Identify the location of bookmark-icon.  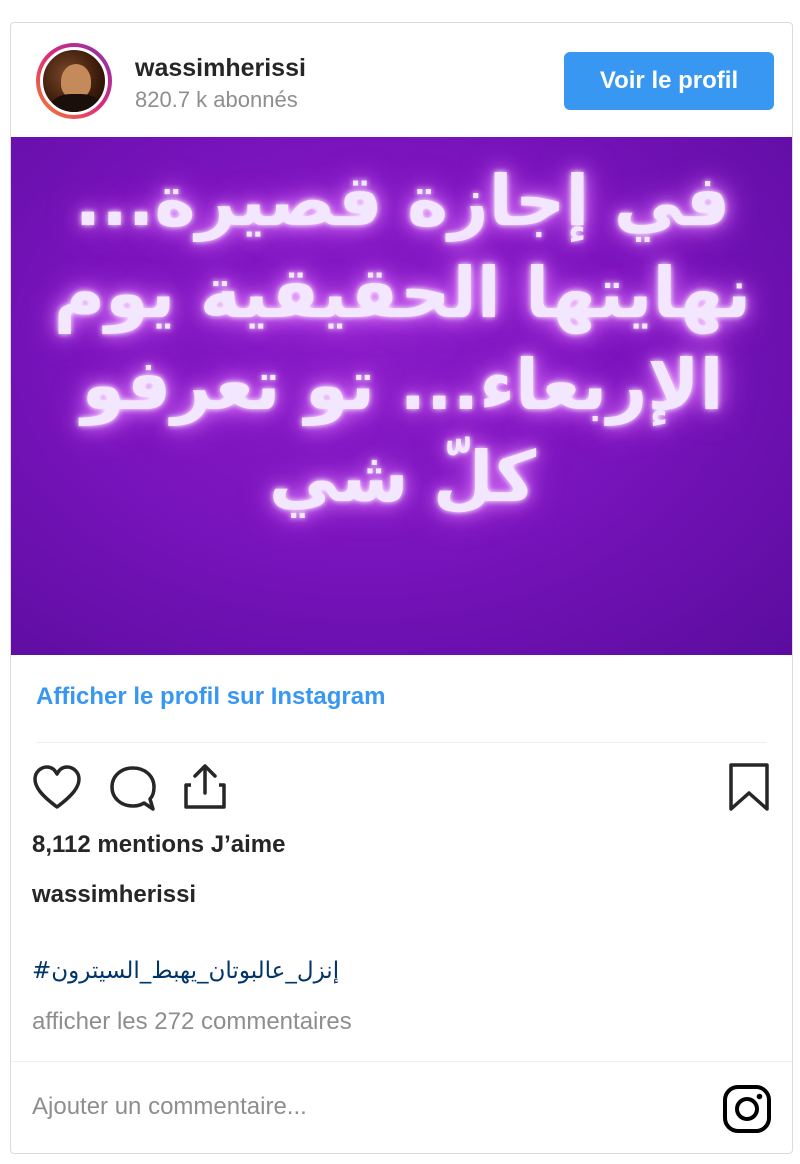
(749, 787).